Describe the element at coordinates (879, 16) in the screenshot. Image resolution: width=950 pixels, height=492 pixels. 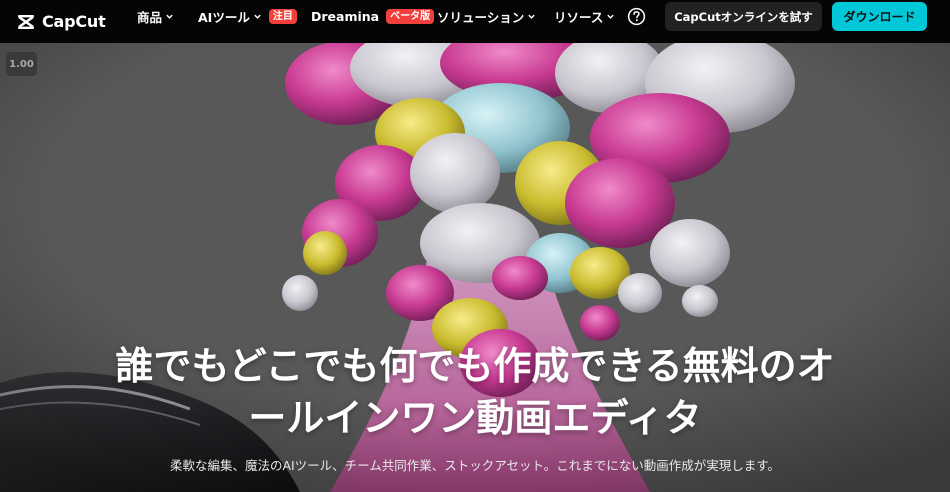
I see `download-button: ダウンロード` at that location.